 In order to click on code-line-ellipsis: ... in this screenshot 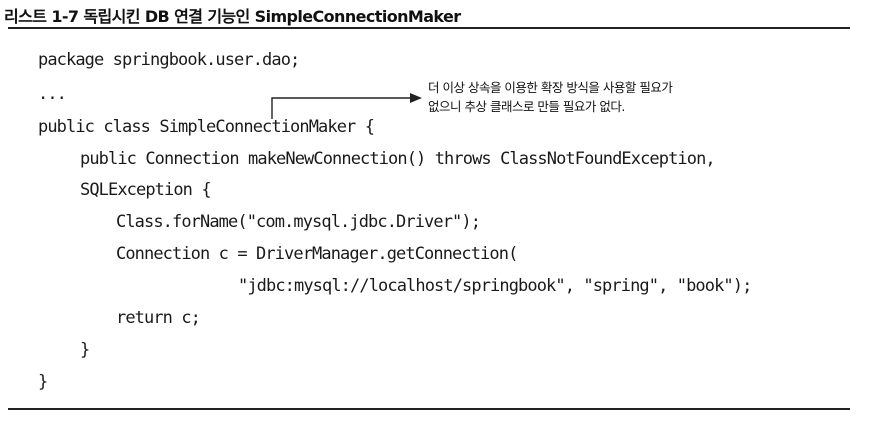, I will do `click(52, 94)`.